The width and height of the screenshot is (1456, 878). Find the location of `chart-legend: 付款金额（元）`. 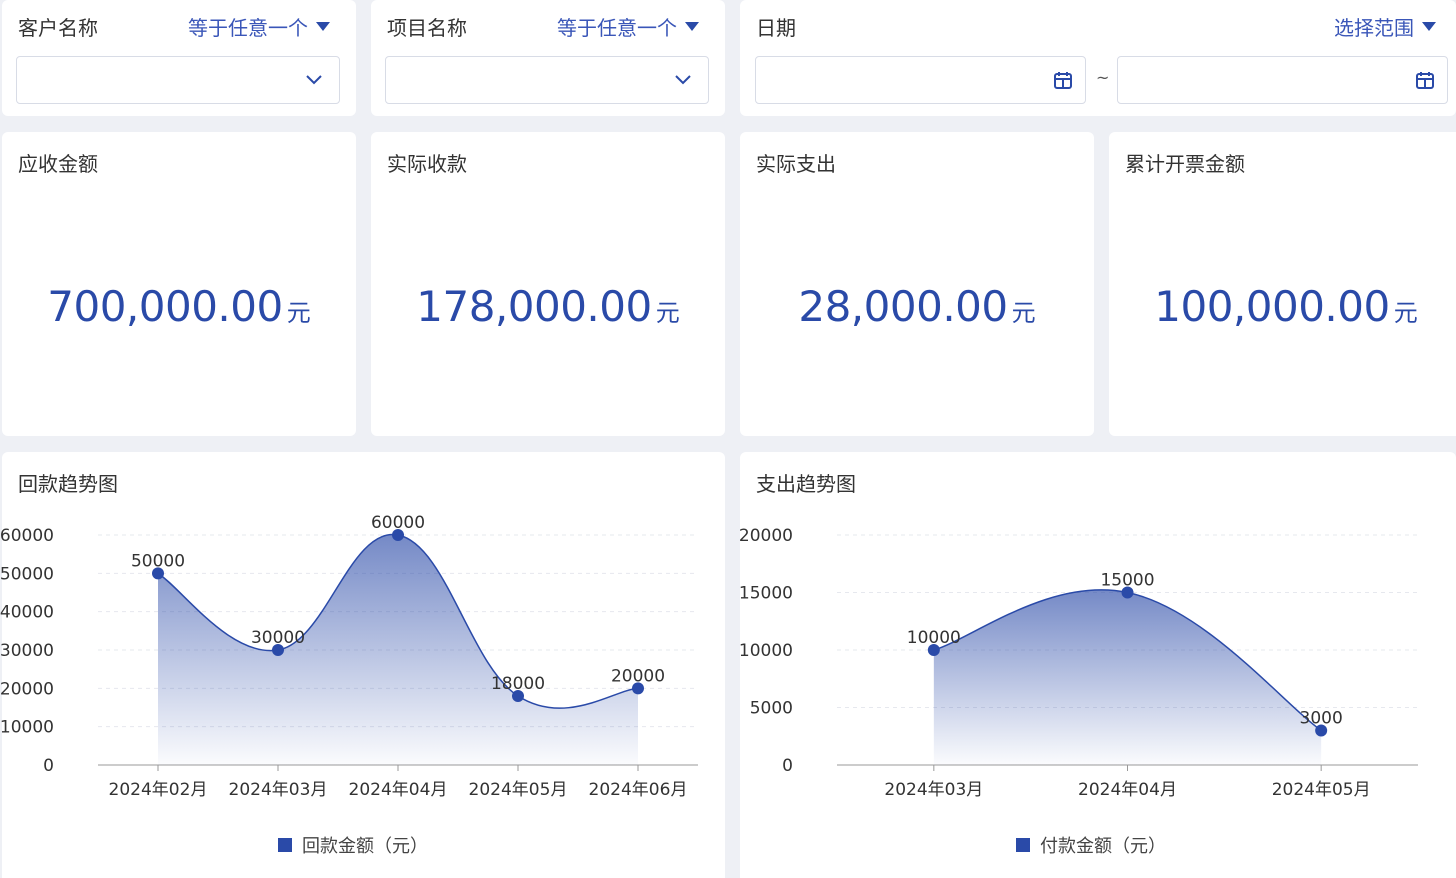

chart-legend: 付款金额（元） is located at coordinates (1091, 845).